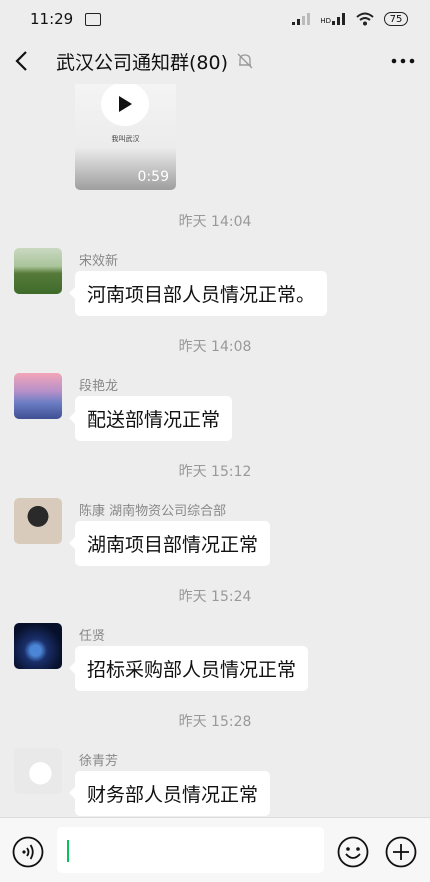 This screenshot has width=430, height=882. I want to click on video-message: 我叫武汉 0:59, so click(125, 137).